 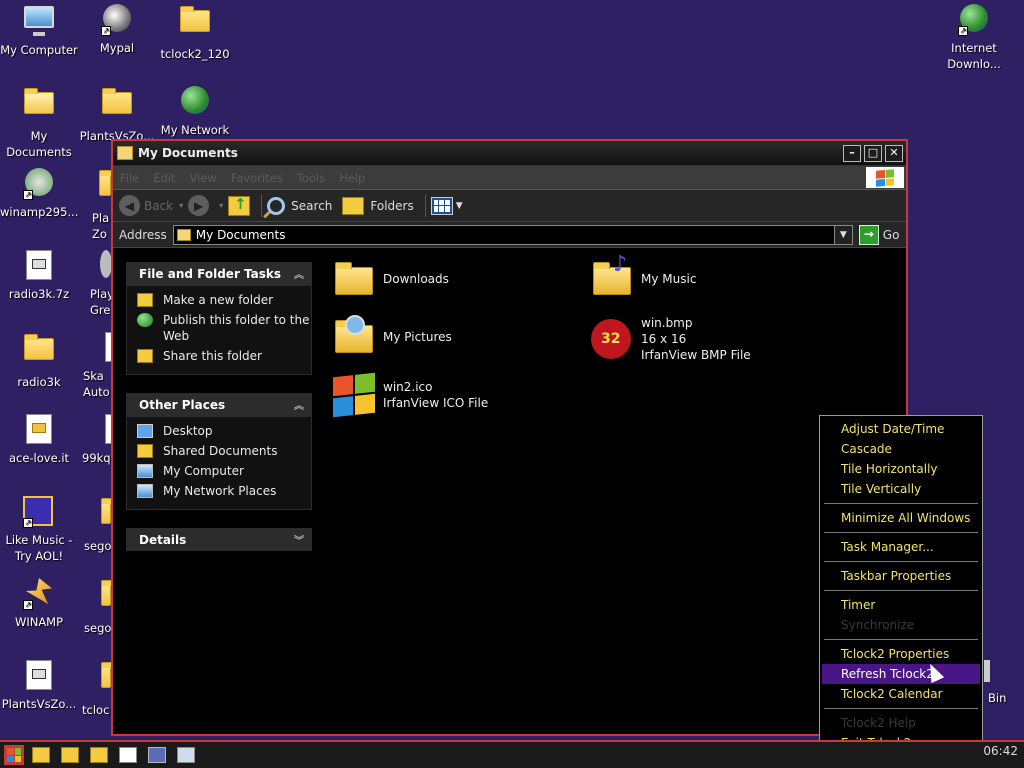 What do you see at coordinates (39, 440) in the screenshot?
I see `desktop-icon-ace-love: ace-love.it` at bounding box center [39, 440].